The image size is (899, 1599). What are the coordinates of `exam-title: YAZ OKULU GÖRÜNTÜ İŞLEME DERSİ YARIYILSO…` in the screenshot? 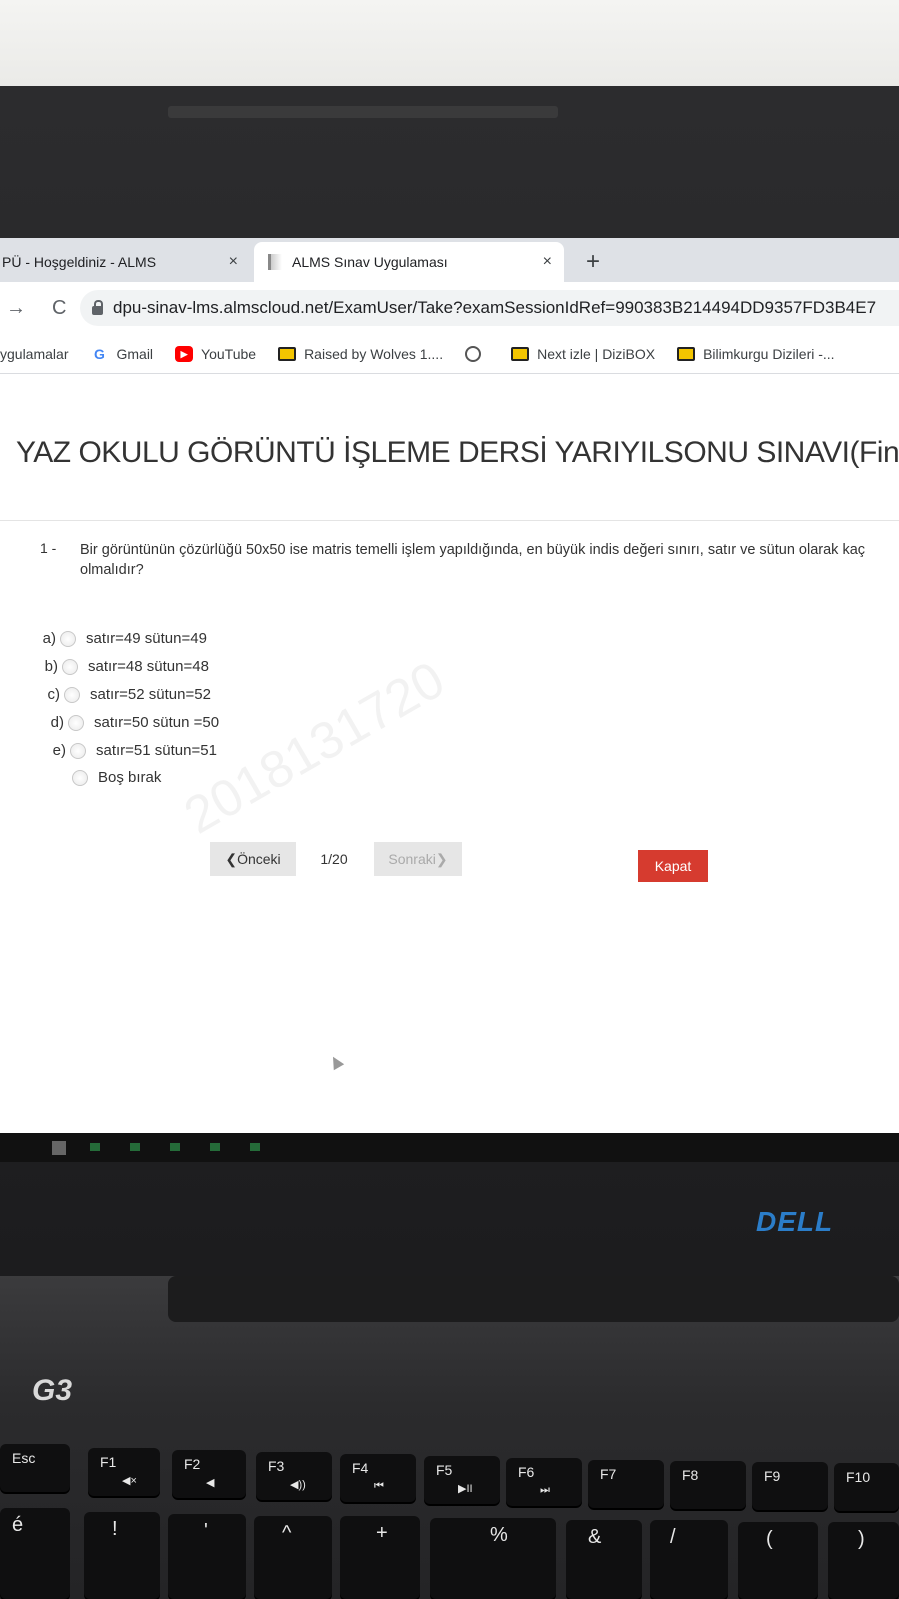 It's located at (457, 452).